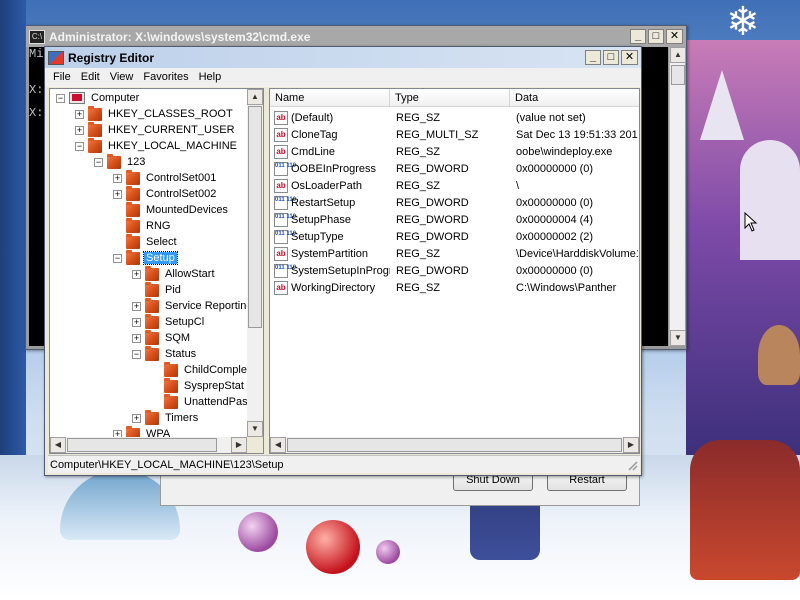 This screenshot has width=800, height=600. I want to click on value-row: 011 110 SetupPhase REG_DWORD 0x00000004 (4), so click(454, 219).